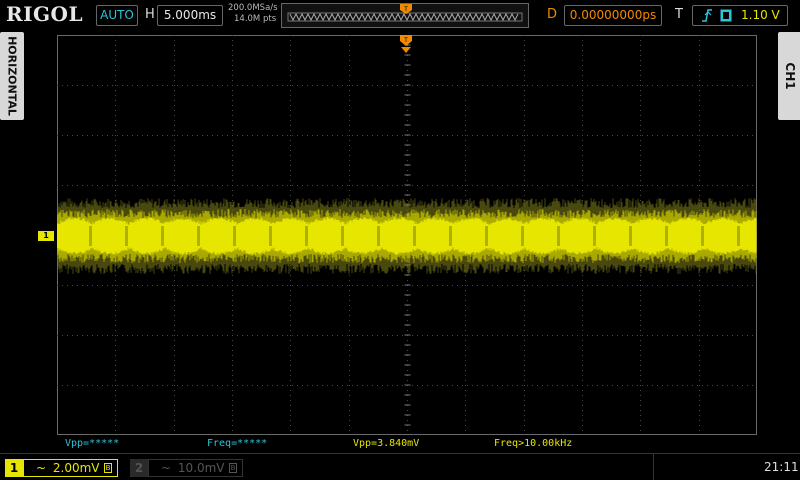 The width and height of the screenshot is (800, 480). Describe the element at coordinates (760, 15) in the screenshot. I see `trigger-level-value: 1.10 V` at that location.